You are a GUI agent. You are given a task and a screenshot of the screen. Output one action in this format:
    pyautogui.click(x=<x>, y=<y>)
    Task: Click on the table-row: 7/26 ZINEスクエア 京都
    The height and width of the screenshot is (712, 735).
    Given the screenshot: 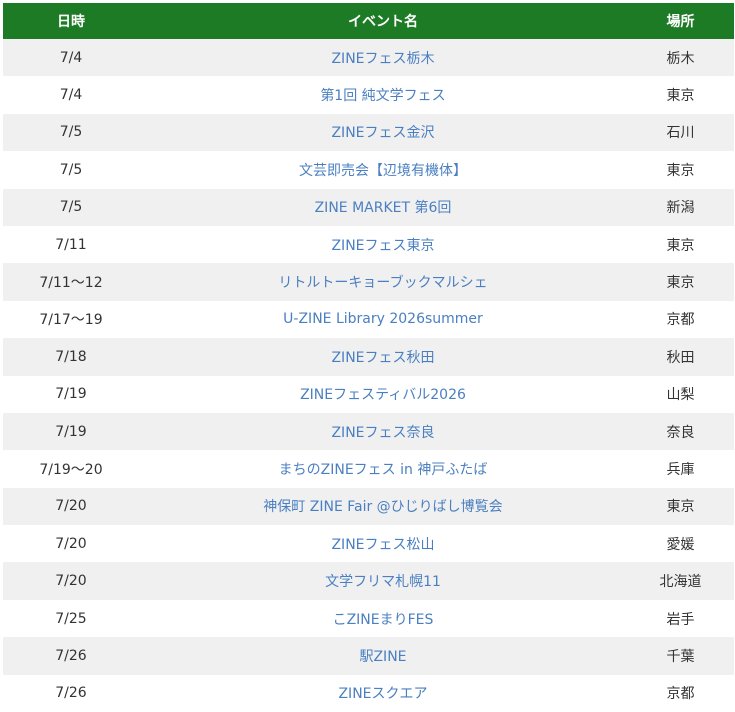 What is the action you would take?
    pyautogui.click(x=368, y=693)
    